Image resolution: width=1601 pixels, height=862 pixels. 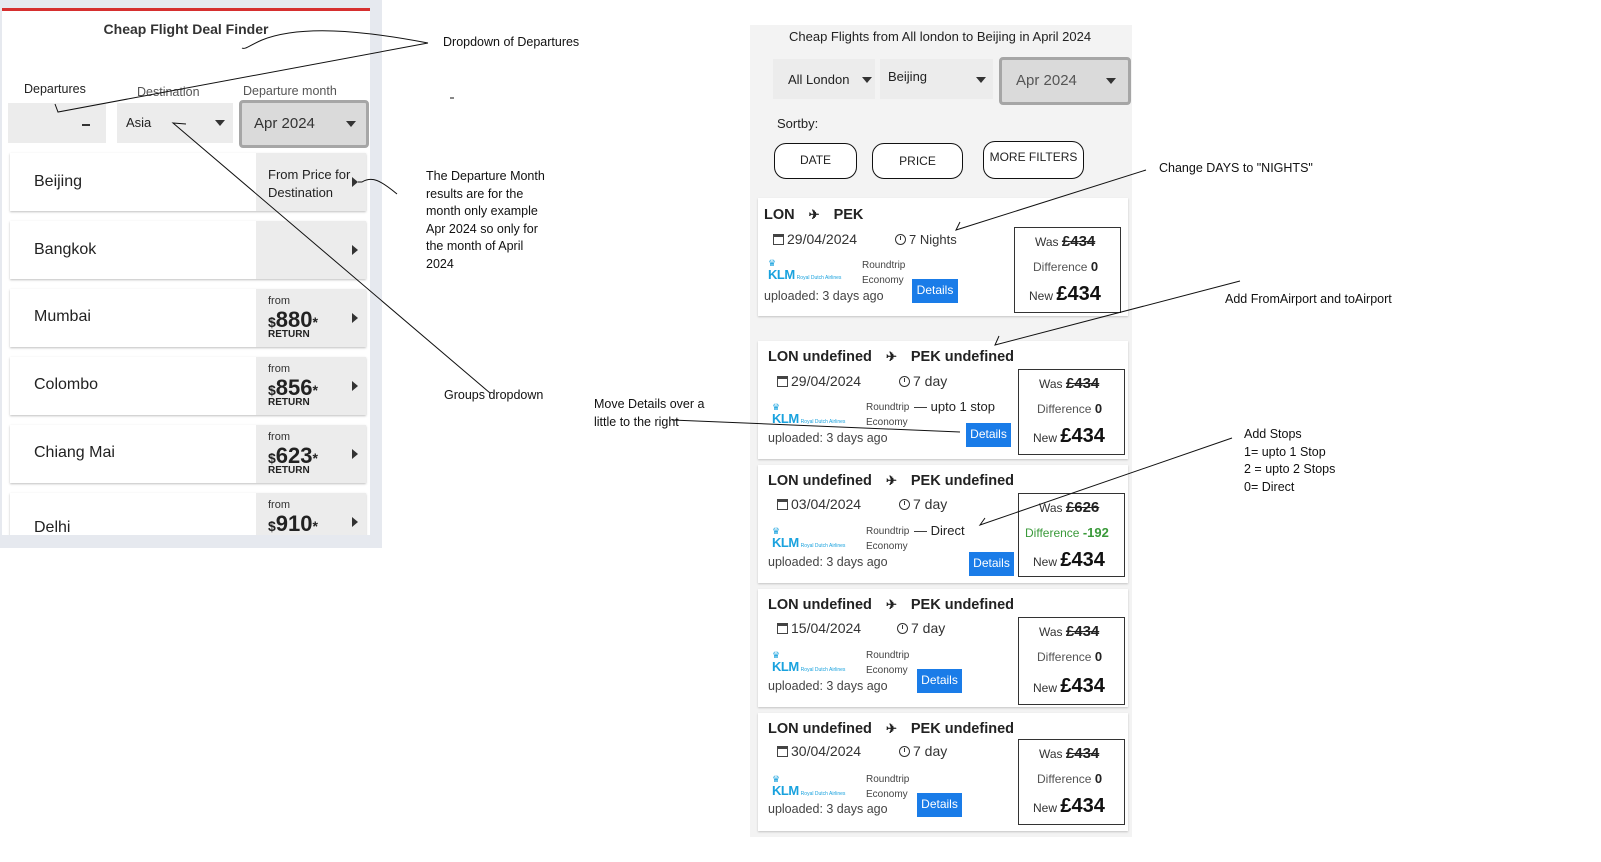 What do you see at coordinates (1105, 481) in the screenshot?
I see `arrow-add-stops` at bounding box center [1105, 481].